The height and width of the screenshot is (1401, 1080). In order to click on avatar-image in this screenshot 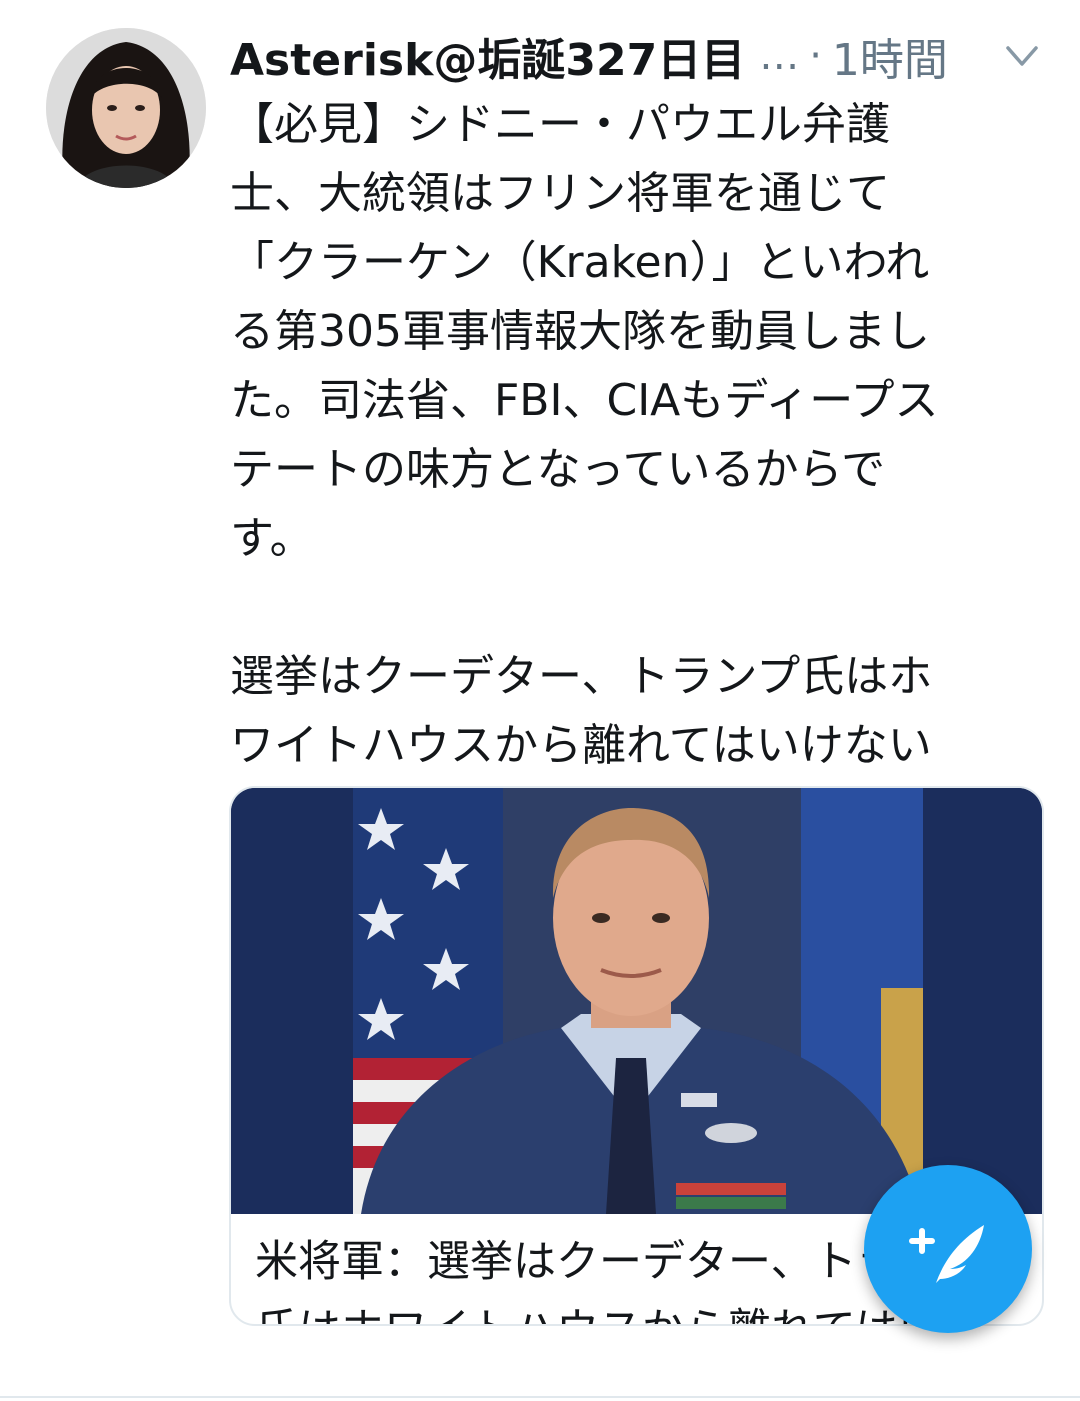, I will do `click(126, 108)`.